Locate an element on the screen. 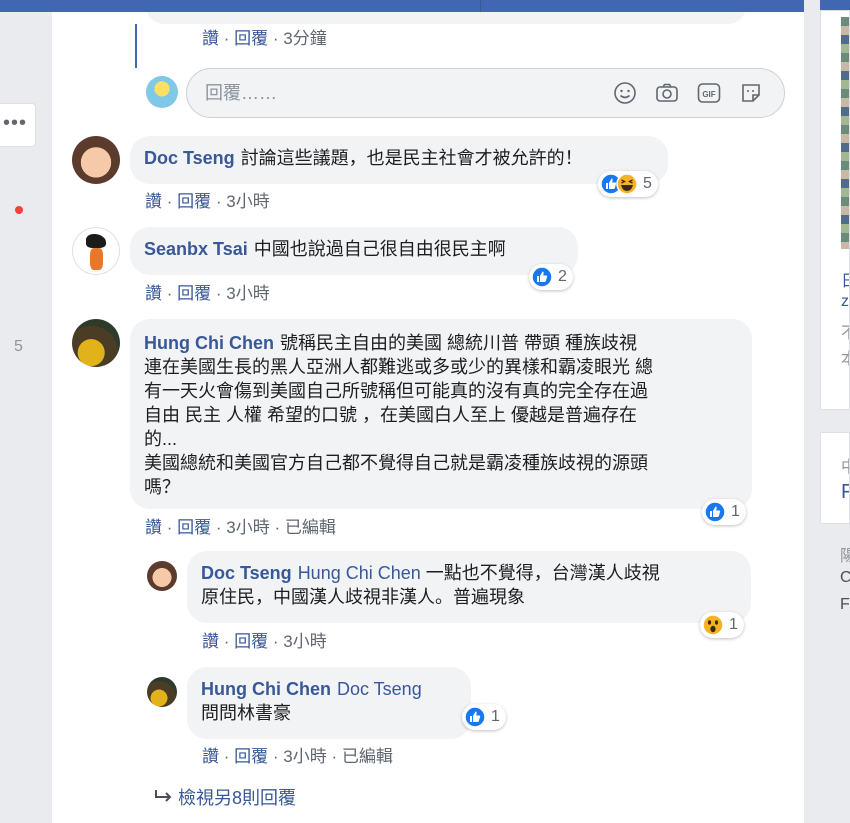 The image size is (850, 823). view-more-replies-link: 檢視另8則回覆 is located at coordinates (223, 797).